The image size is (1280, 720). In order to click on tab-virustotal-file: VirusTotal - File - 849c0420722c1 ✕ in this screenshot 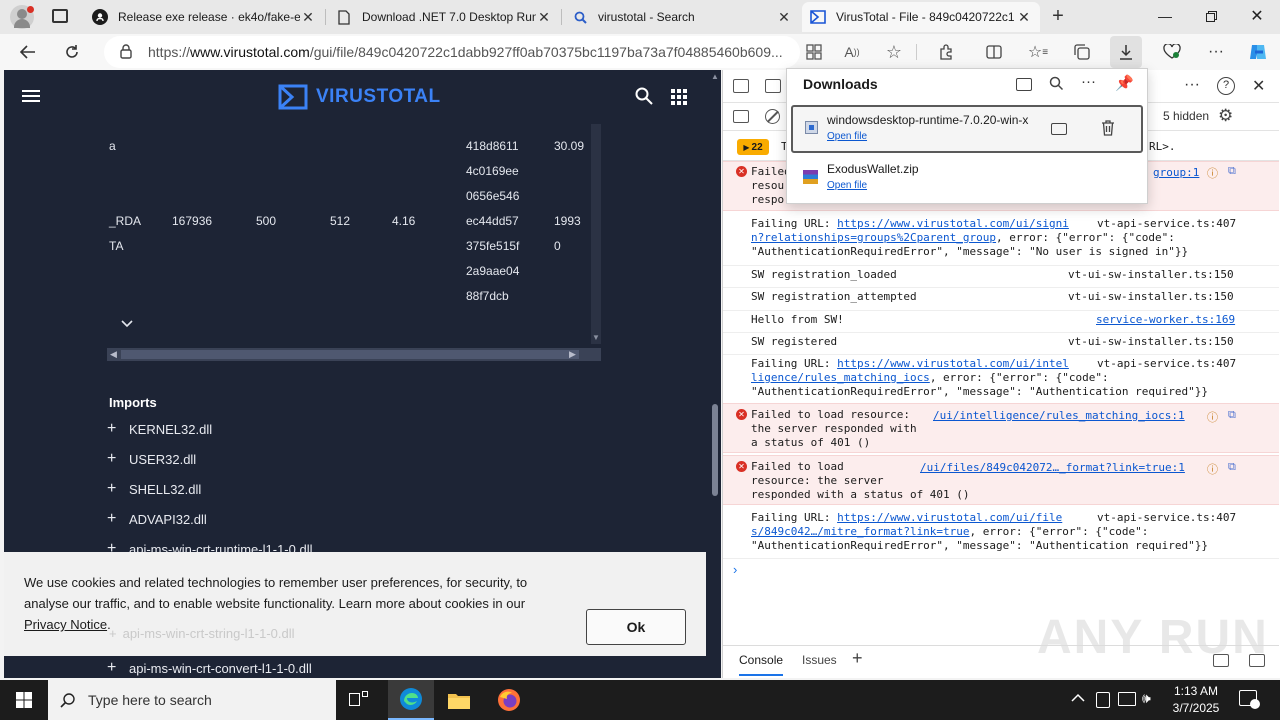, I will do `click(921, 17)`.